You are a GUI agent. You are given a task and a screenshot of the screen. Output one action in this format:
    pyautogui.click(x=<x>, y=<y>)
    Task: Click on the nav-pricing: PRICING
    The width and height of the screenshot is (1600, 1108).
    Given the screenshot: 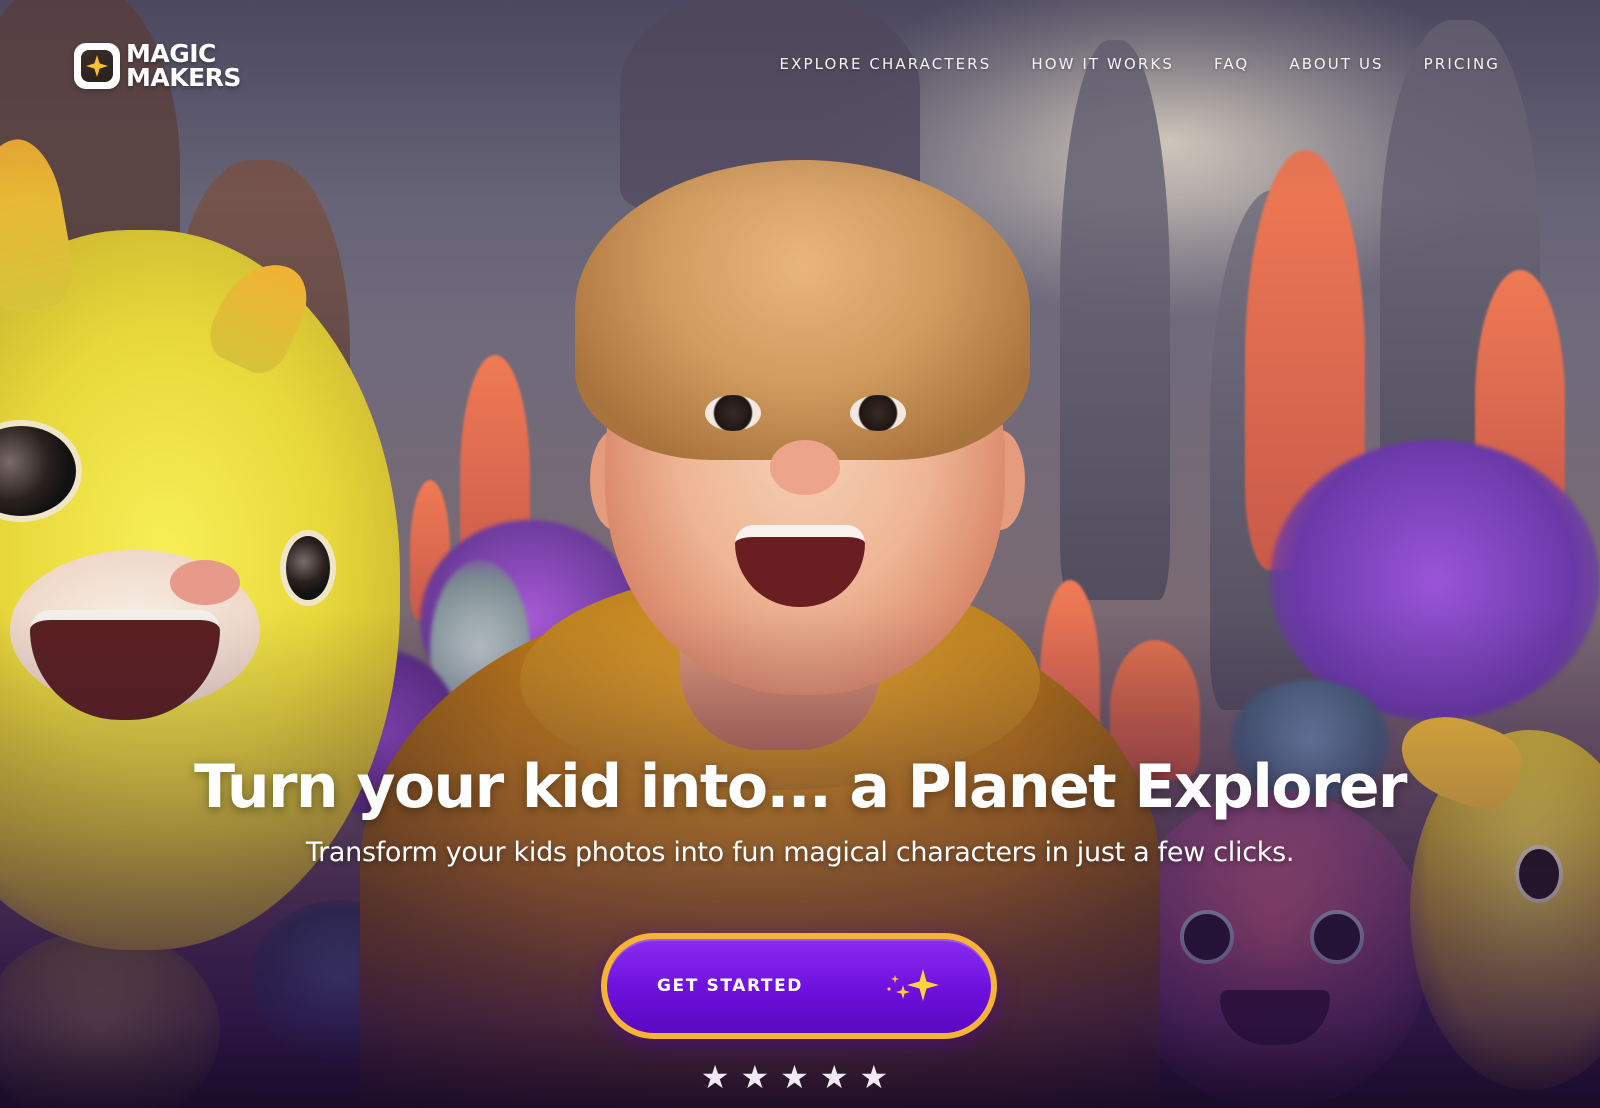 What is the action you would take?
    pyautogui.click(x=1462, y=64)
    